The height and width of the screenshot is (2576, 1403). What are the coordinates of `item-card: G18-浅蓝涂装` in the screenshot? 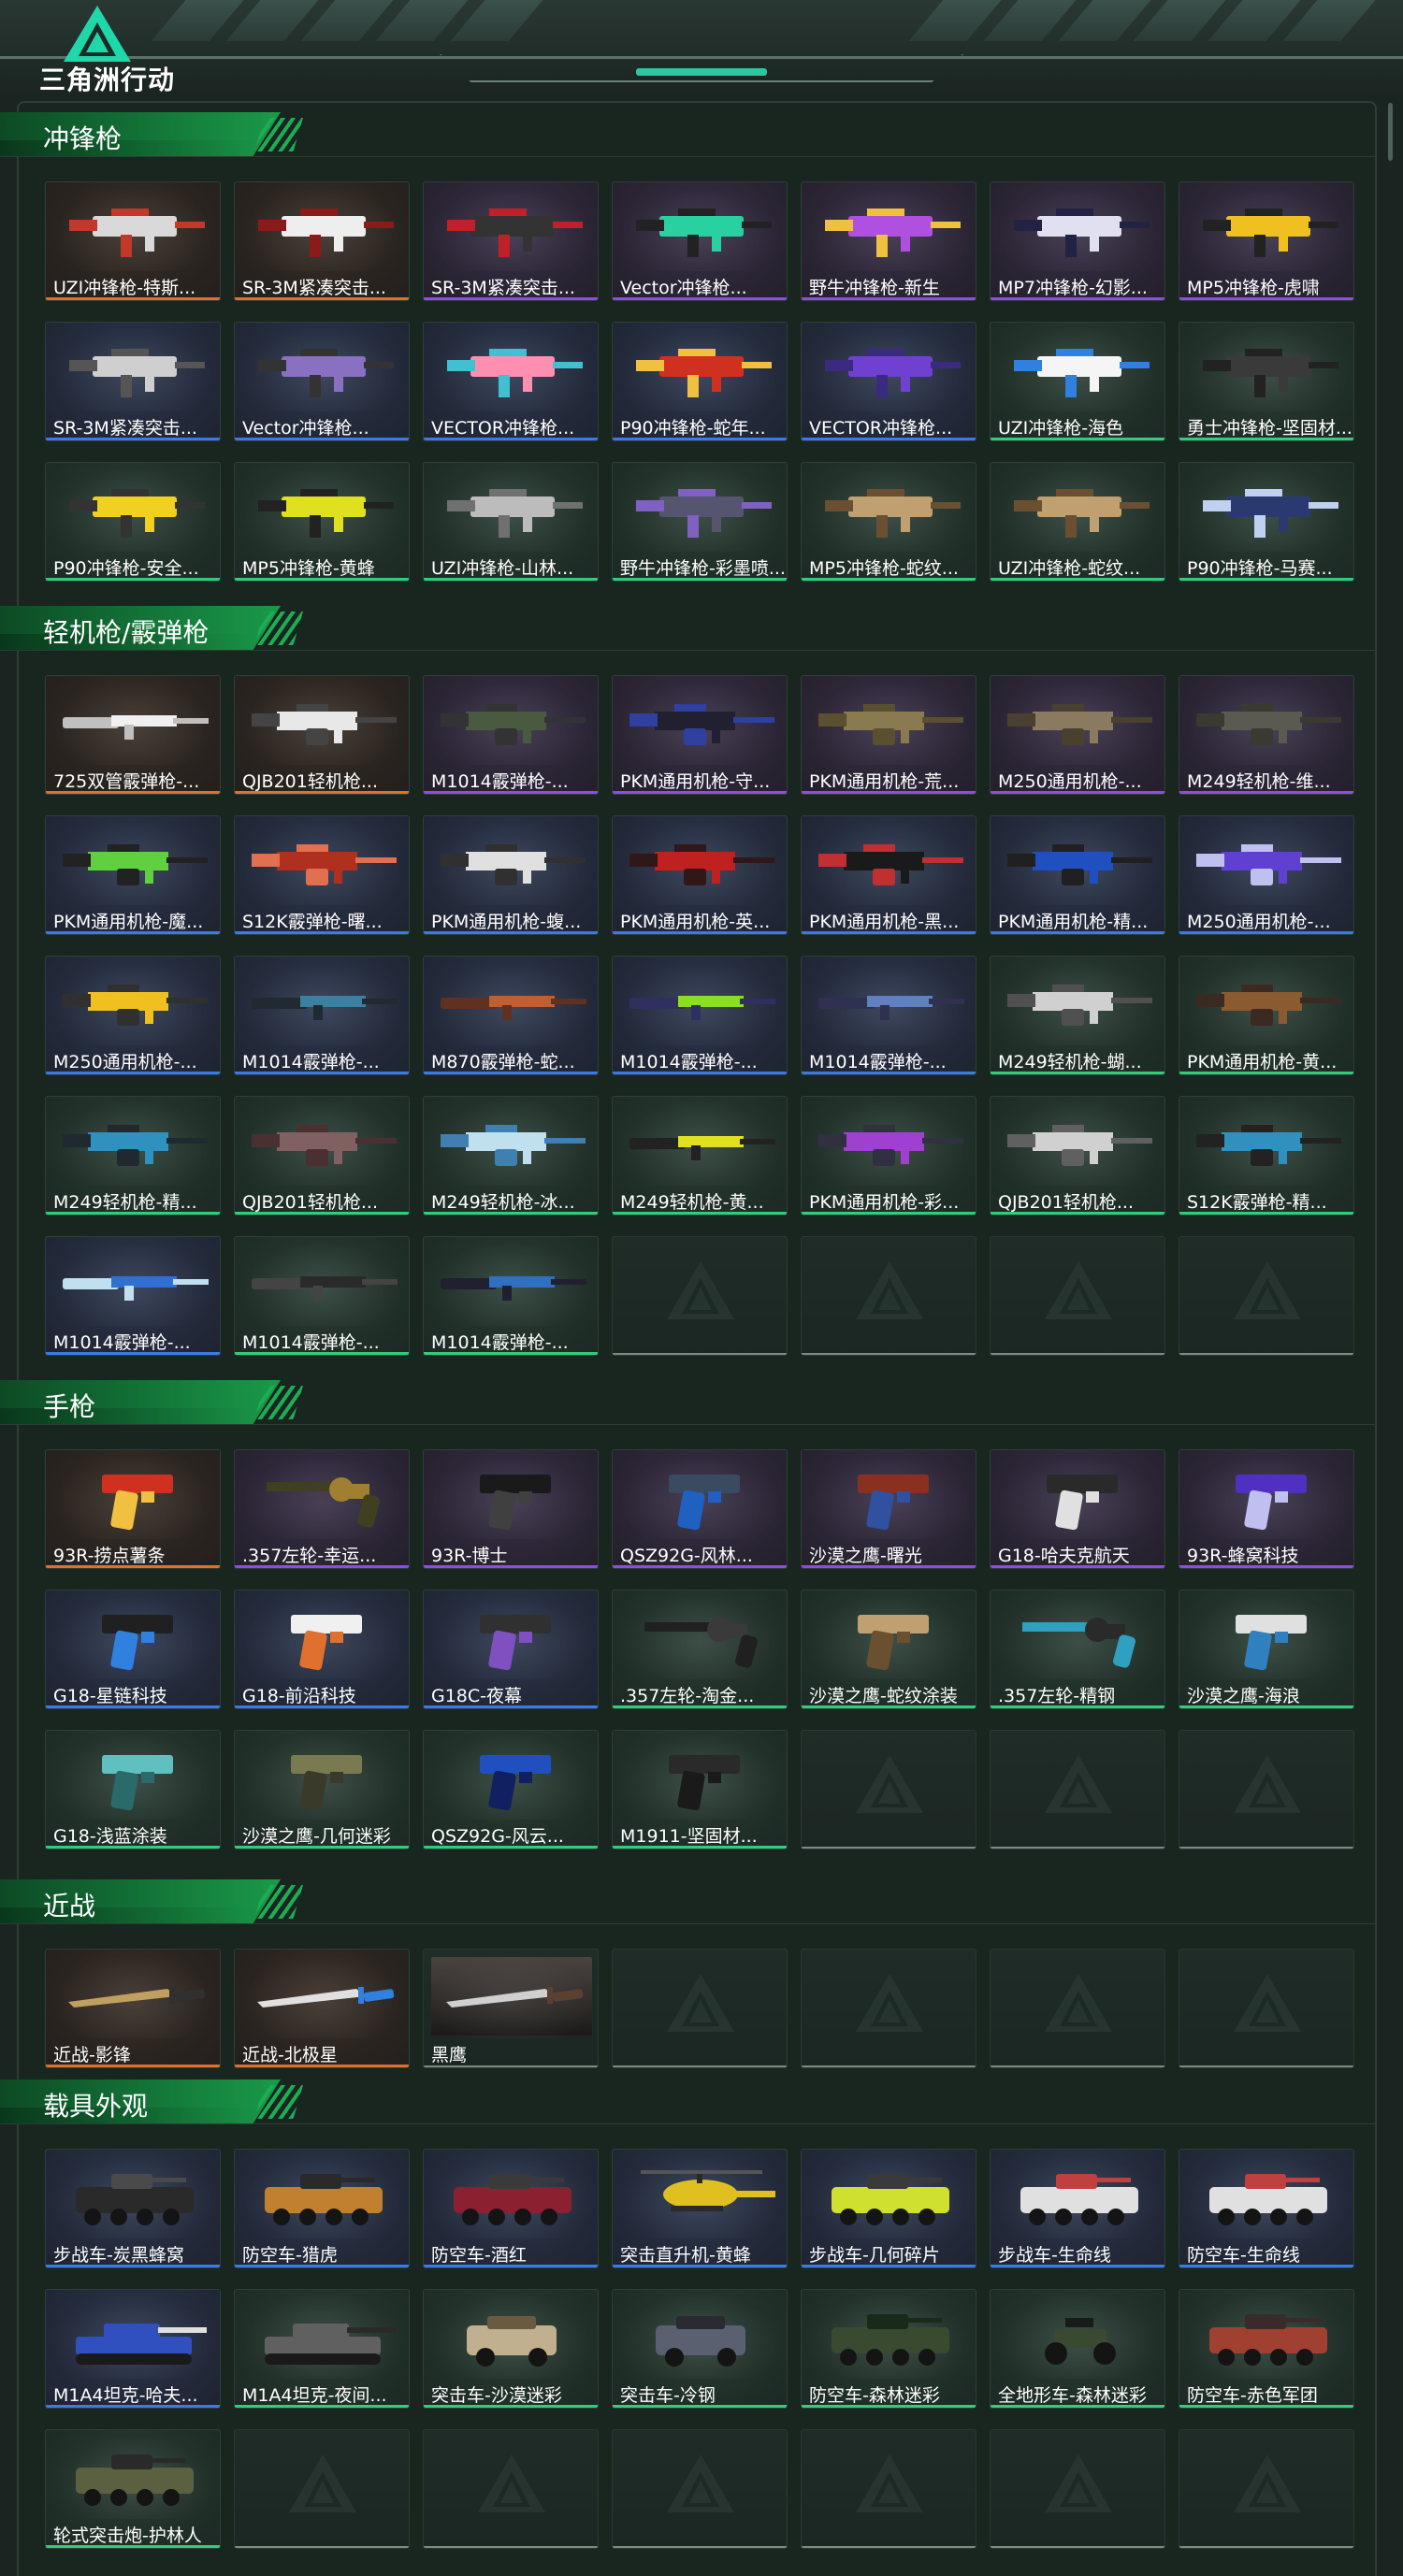 It's located at (133, 1790).